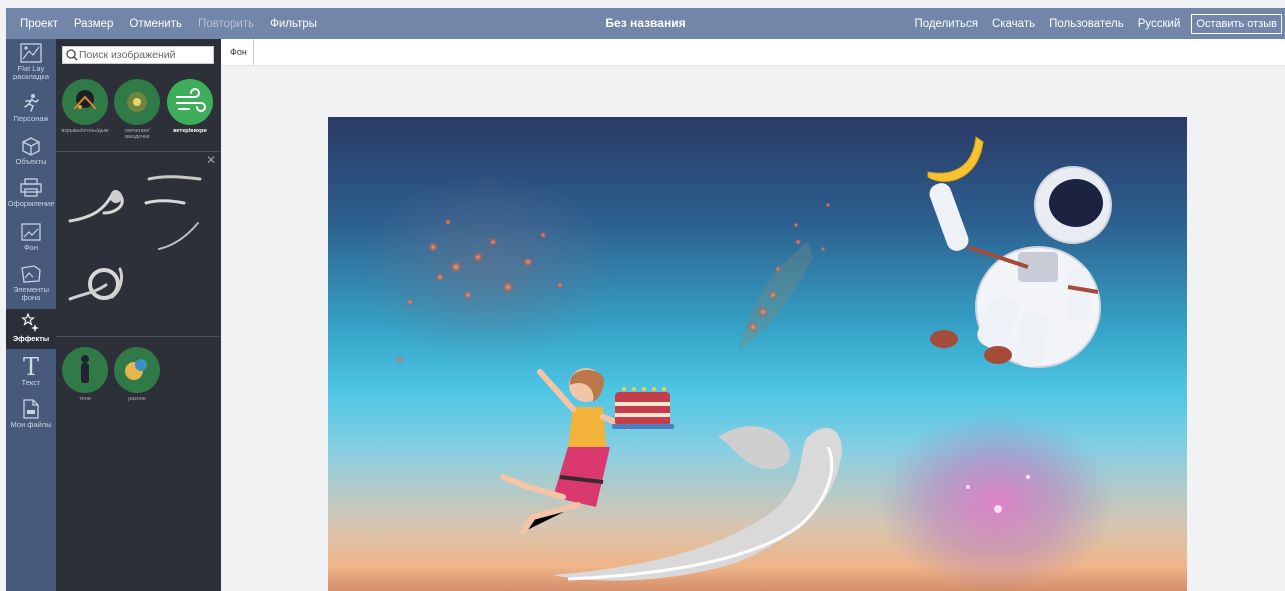 This screenshot has width=1285, height=591. What do you see at coordinates (784, 277) in the screenshot?
I see `comet-sparks` at bounding box center [784, 277].